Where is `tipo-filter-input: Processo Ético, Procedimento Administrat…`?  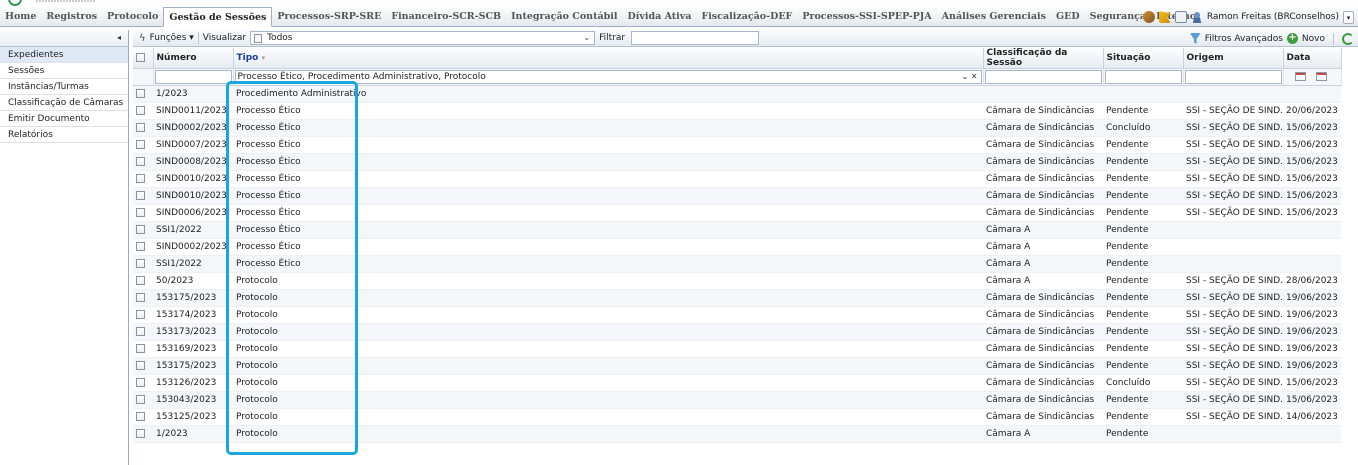 tipo-filter-input: Processo Ético, Procedimento Administrat… is located at coordinates (608, 77).